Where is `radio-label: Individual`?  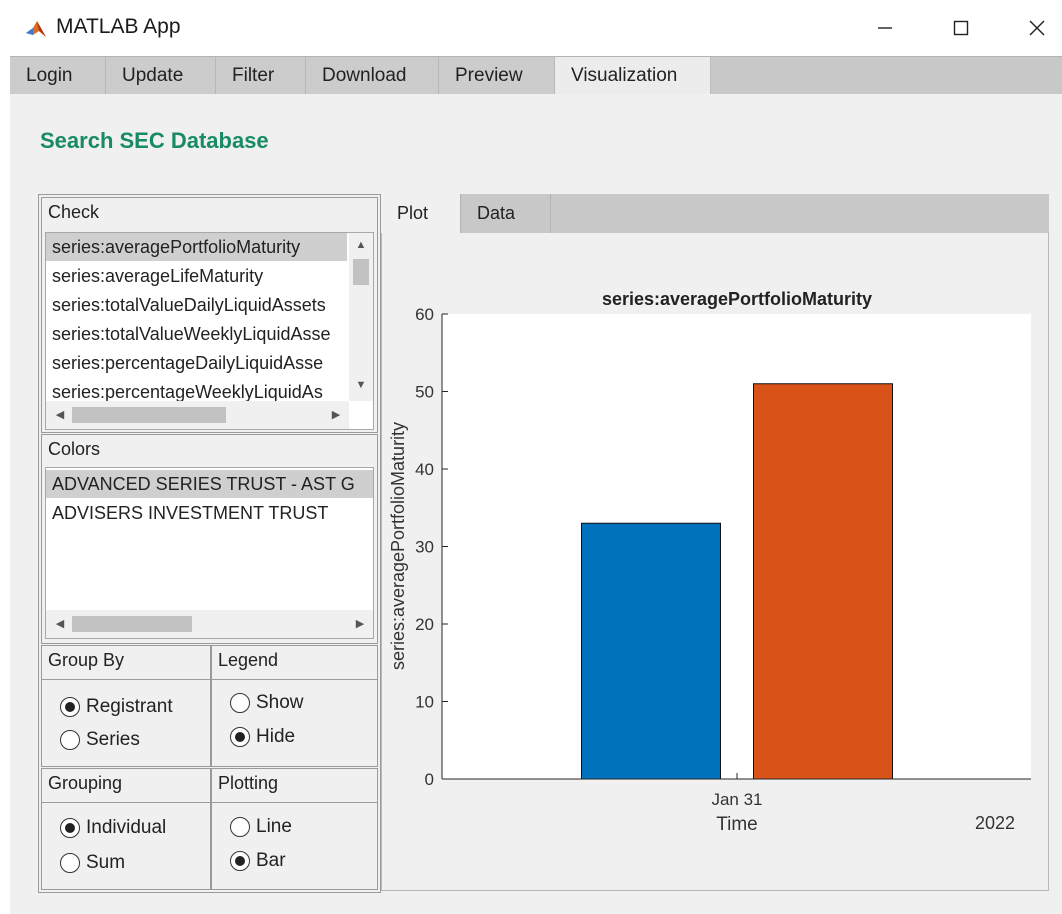
radio-label: Individual is located at coordinates (126, 827).